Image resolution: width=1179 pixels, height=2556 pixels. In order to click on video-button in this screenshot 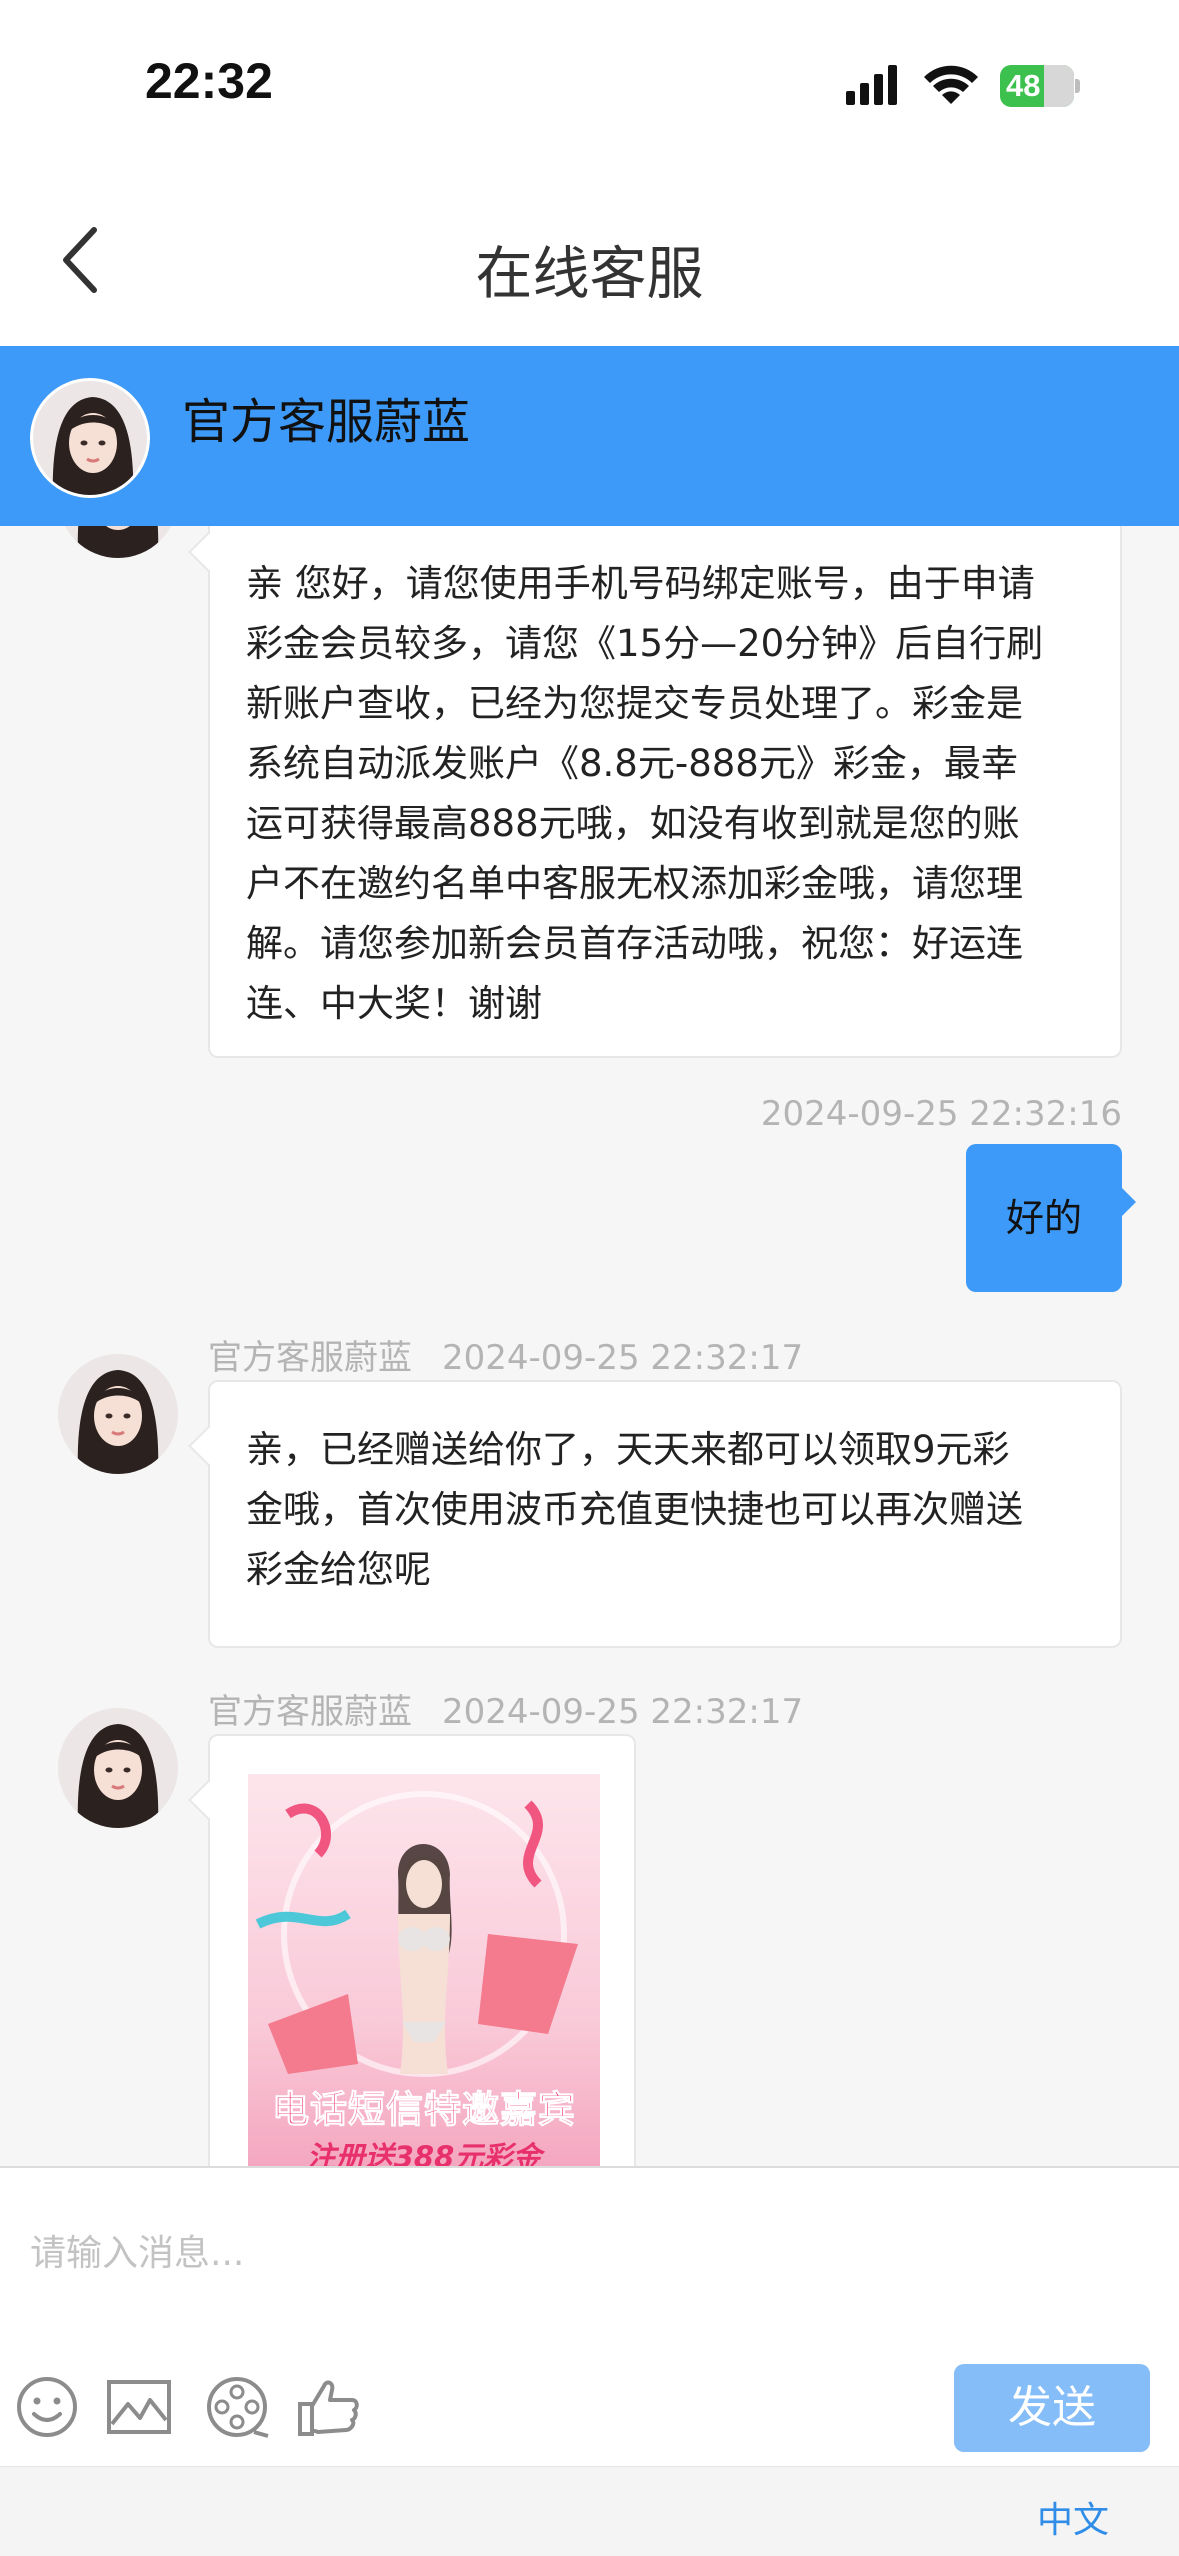, I will do `click(237, 2407)`.